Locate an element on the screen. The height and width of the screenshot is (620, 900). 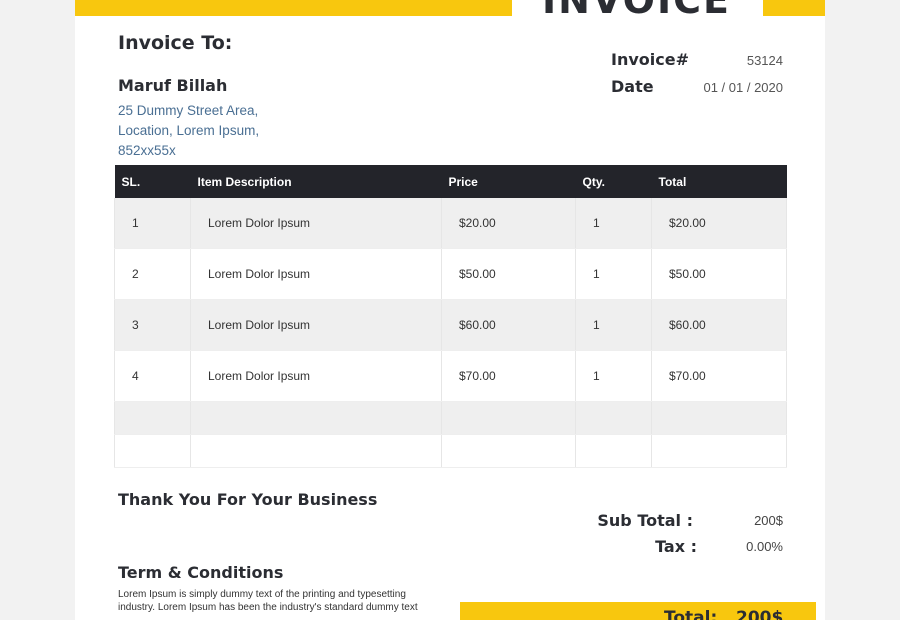
invoice-number-label: Invoice# is located at coordinates (650, 59).